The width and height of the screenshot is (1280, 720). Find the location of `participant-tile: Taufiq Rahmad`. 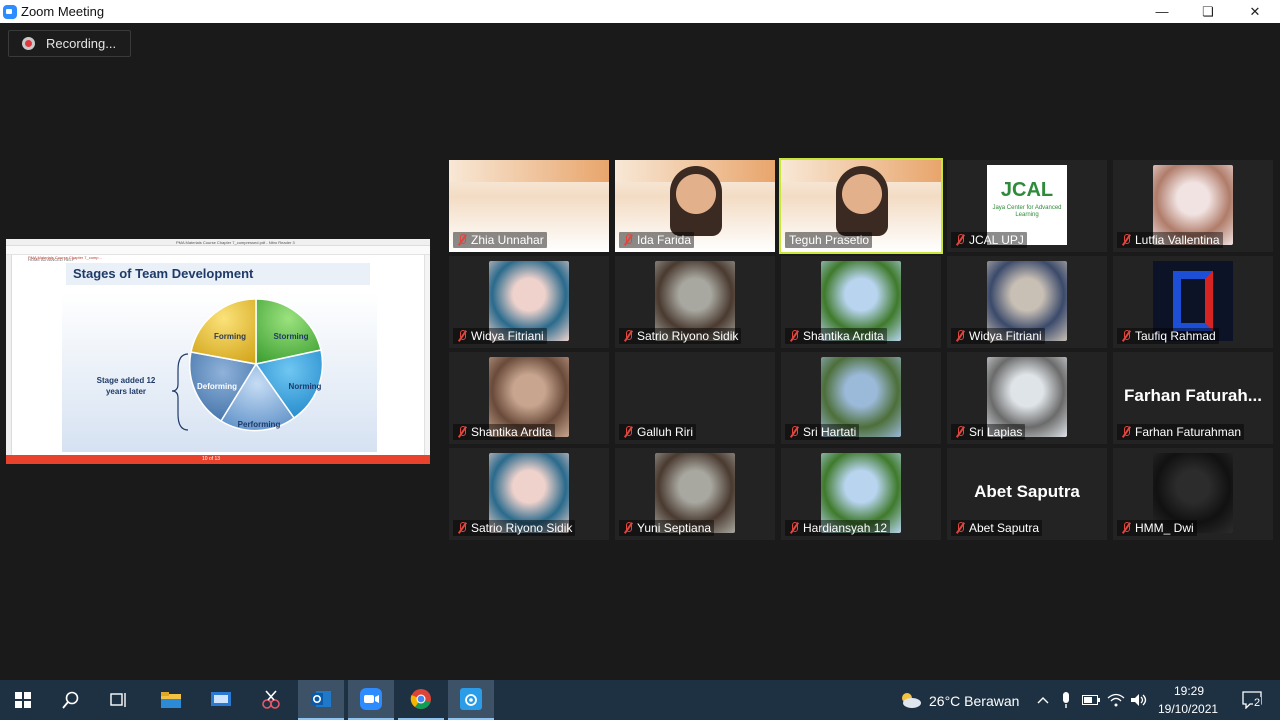

participant-tile: Taufiq Rahmad is located at coordinates (1193, 302).